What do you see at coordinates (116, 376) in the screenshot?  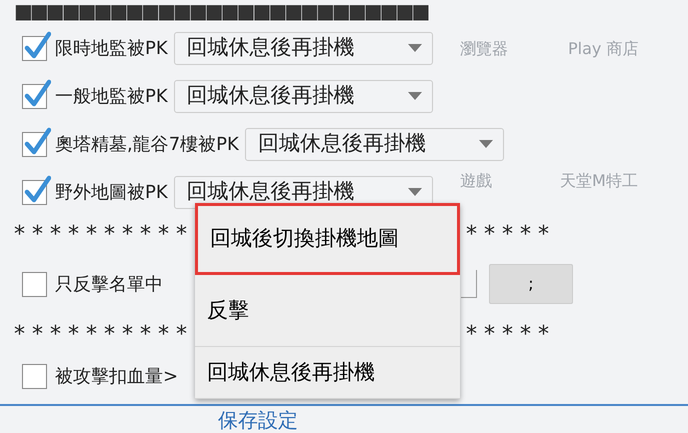 I see `option-label: 被攻擊扣血量>` at bounding box center [116, 376].